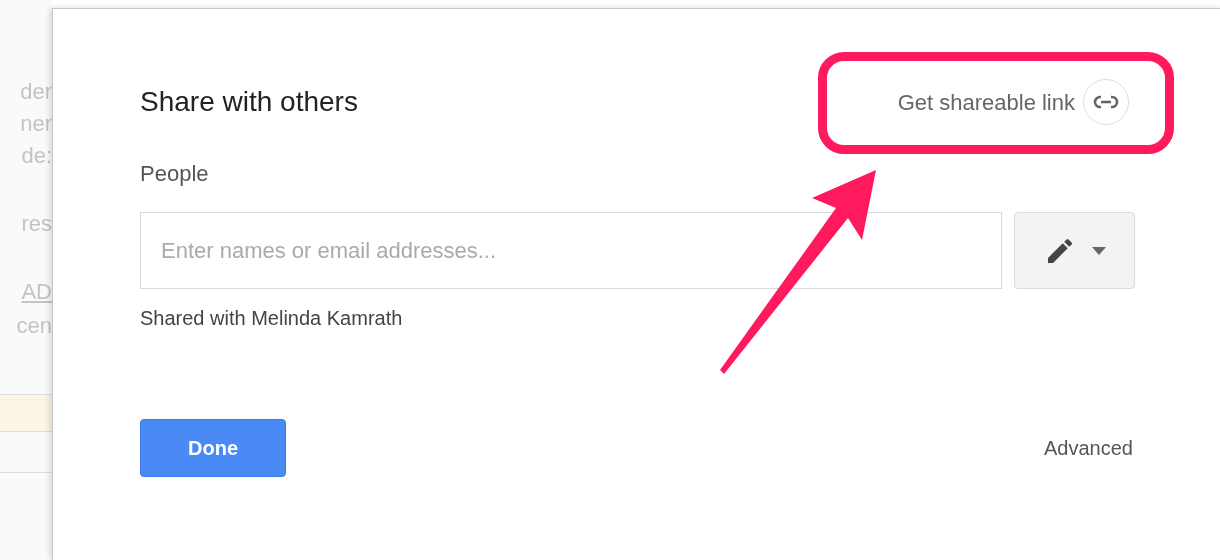 Image resolution: width=1220 pixels, height=560 pixels. What do you see at coordinates (272, 318) in the screenshot?
I see `shared-with-text: Shared with Melinda Kamrath` at bounding box center [272, 318].